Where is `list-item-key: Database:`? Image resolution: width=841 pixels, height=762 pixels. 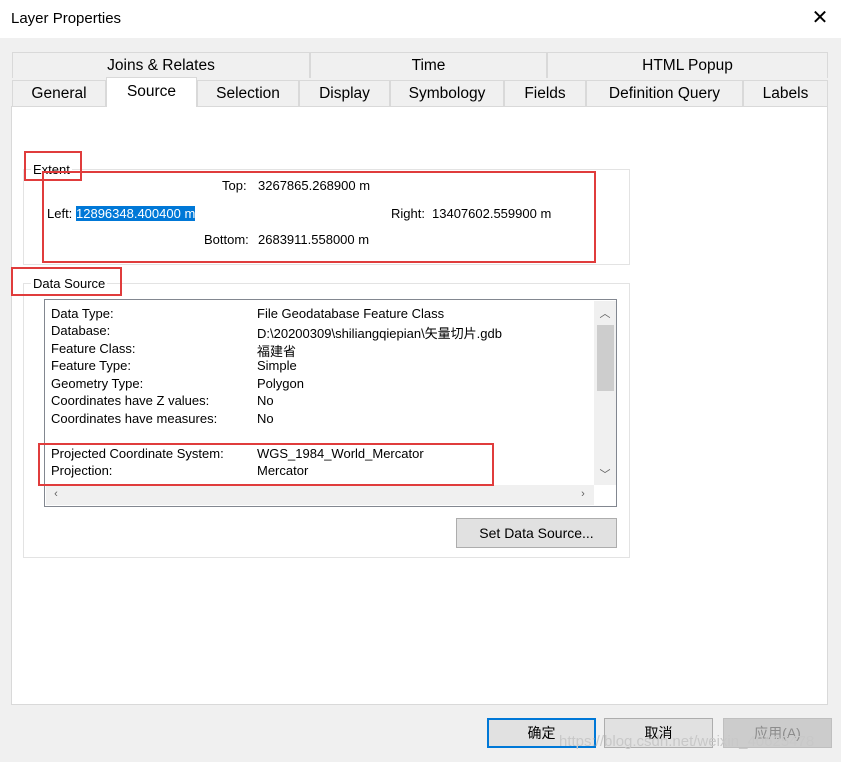
list-item-key: Database: is located at coordinates (81, 330).